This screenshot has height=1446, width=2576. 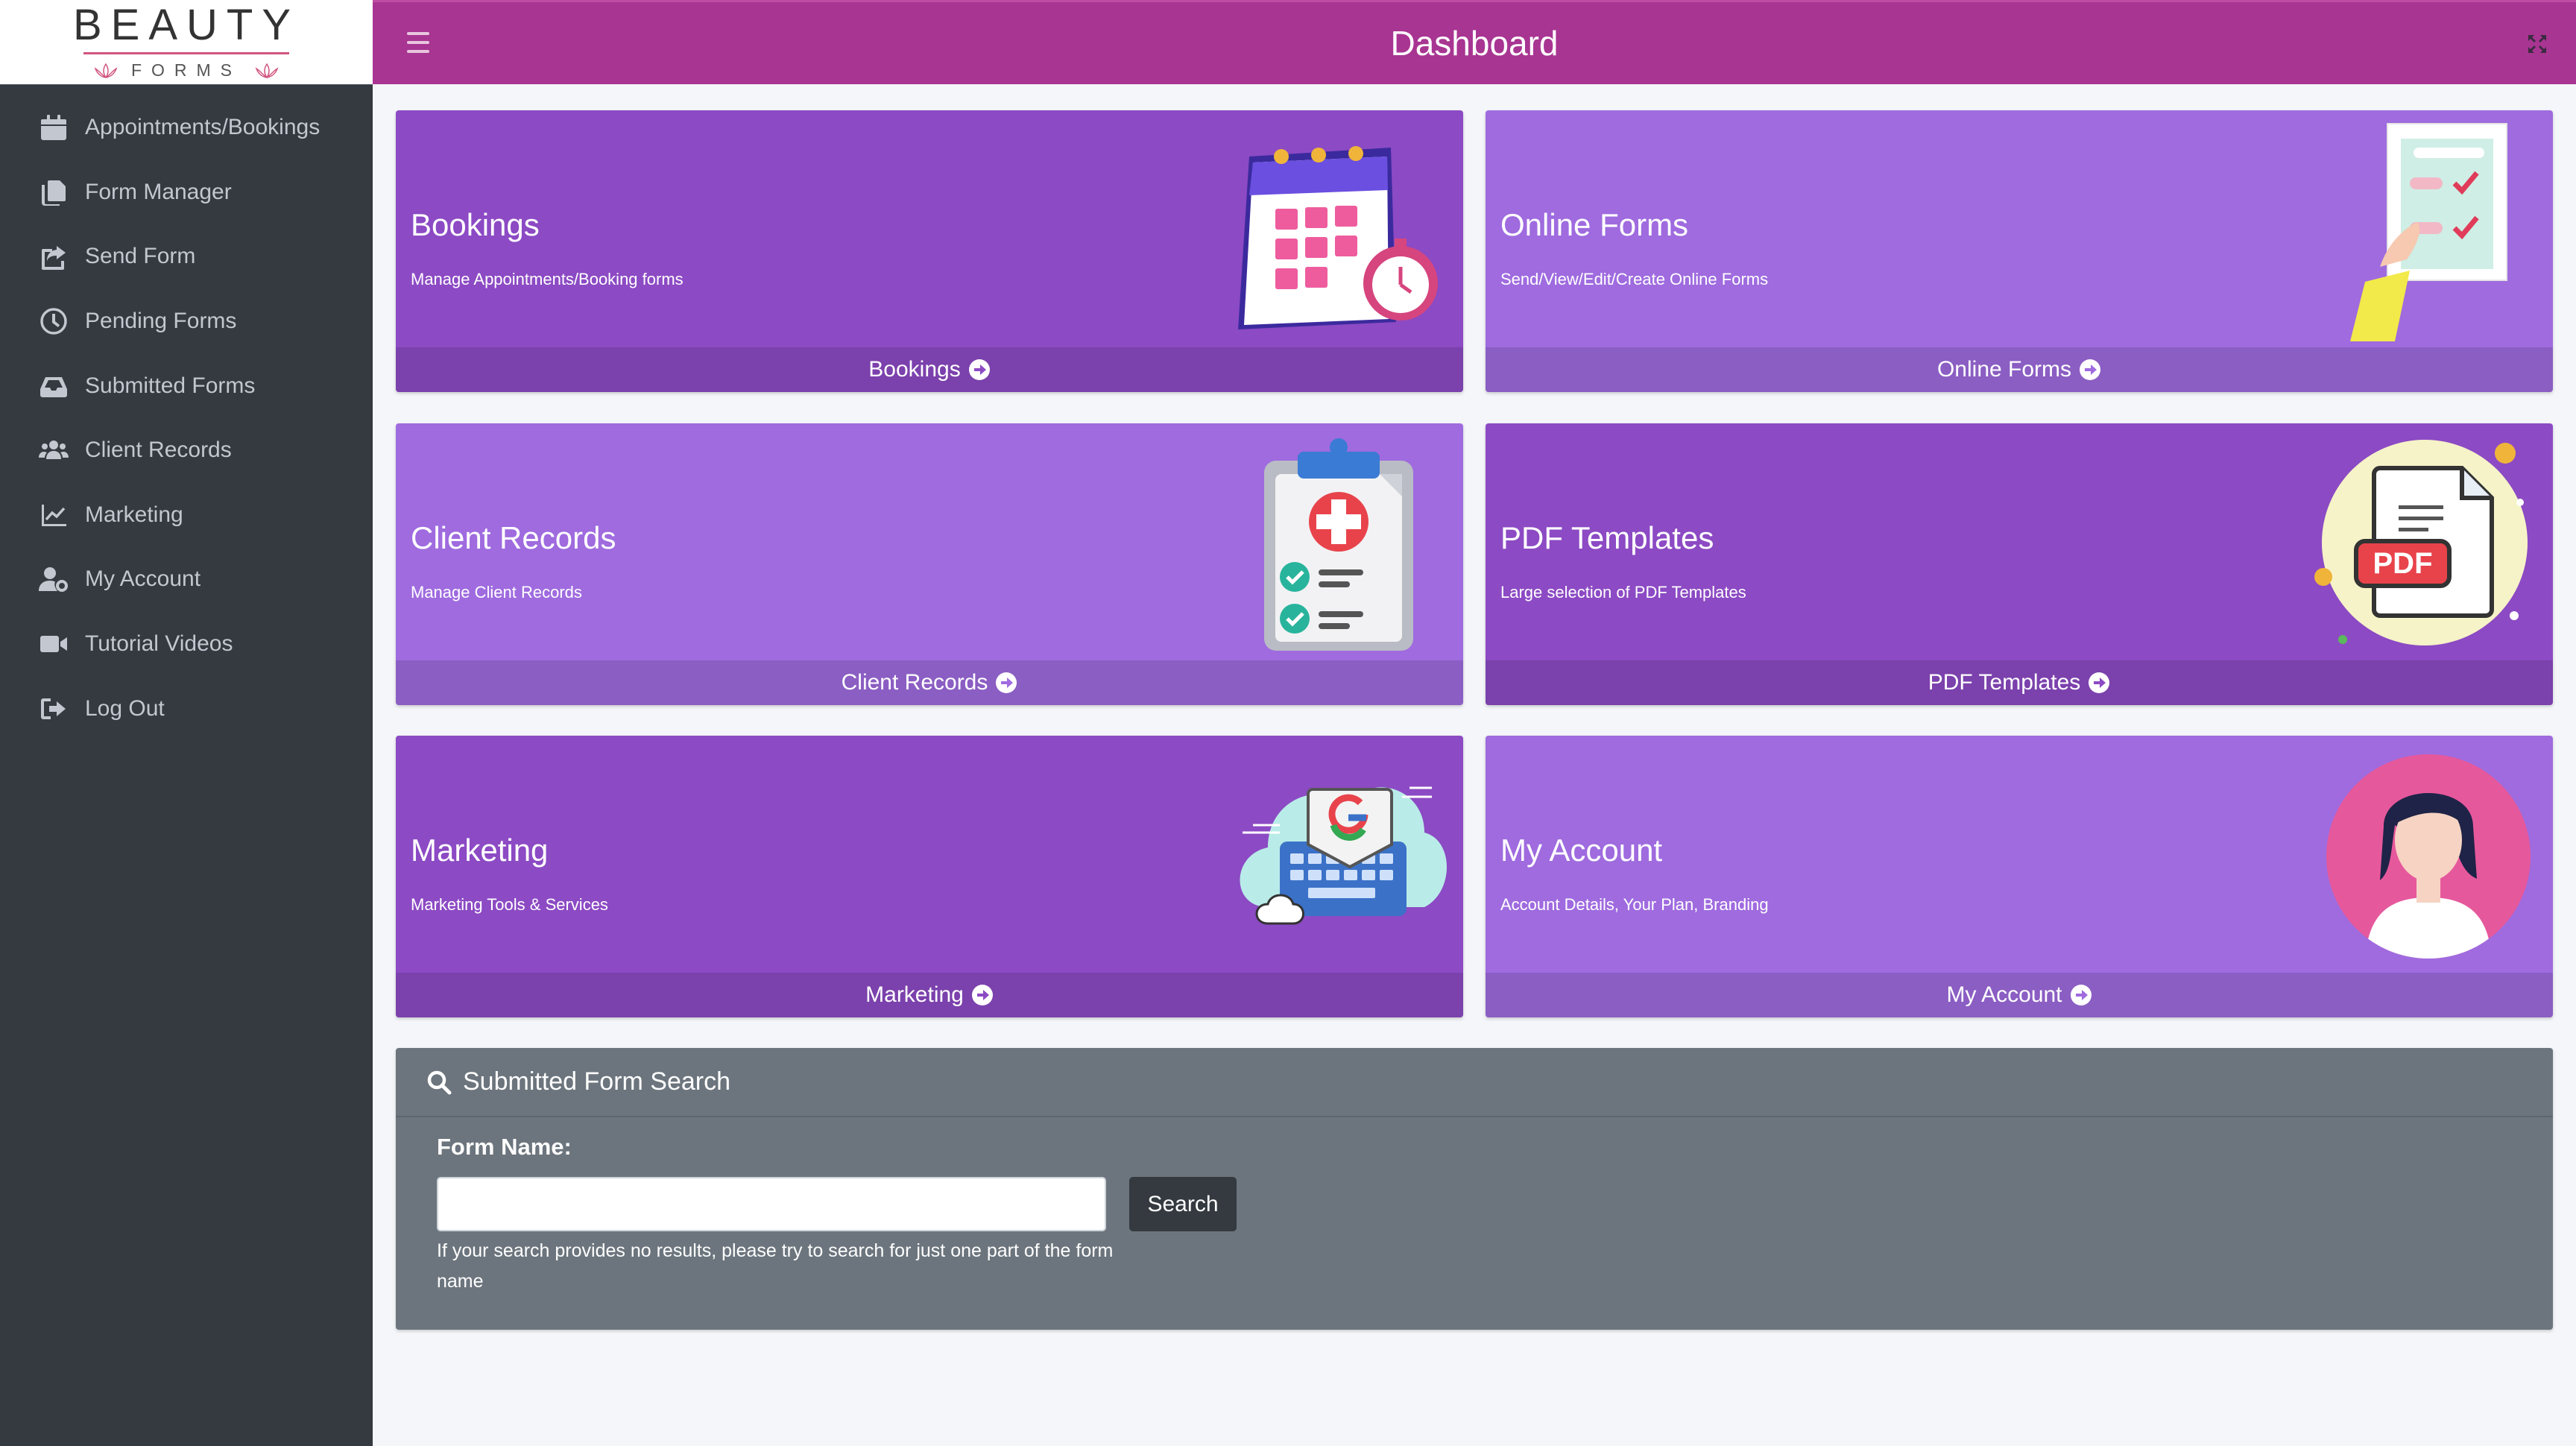 I want to click on sidebar-item-tutorial-videos: Tutorial Videos, so click(x=187, y=644).